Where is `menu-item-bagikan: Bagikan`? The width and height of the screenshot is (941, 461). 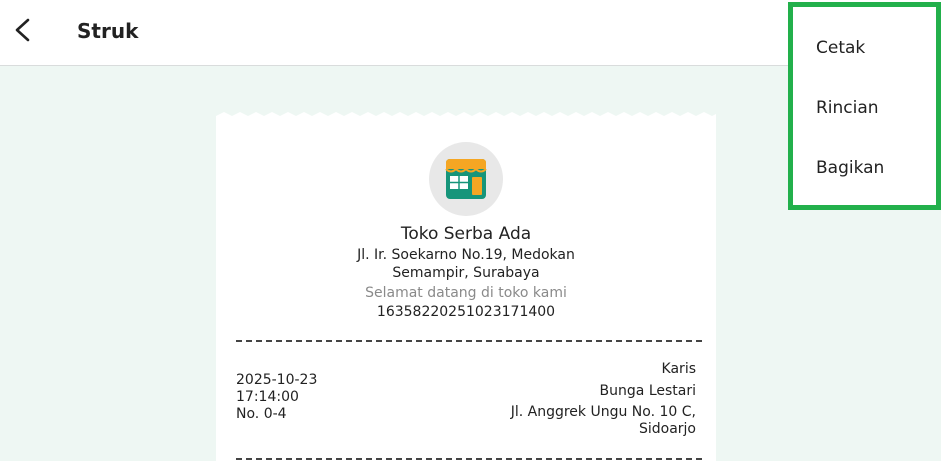 menu-item-bagikan: Bagikan is located at coordinates (850, 168).